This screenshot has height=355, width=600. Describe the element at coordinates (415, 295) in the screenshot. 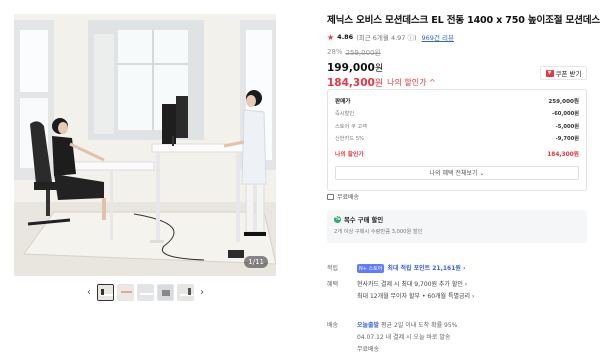

I see `benefit-line-2: 최대 12개월 무이자 할부 • 60개월 특별금리 ›` at that location.